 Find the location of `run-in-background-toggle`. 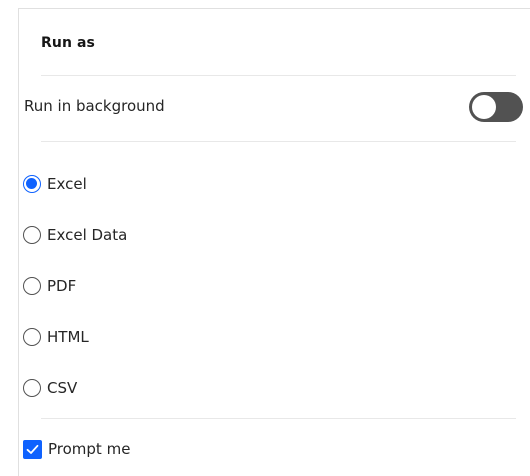

run-in-background-toggle is located at coordinates (496, 107).